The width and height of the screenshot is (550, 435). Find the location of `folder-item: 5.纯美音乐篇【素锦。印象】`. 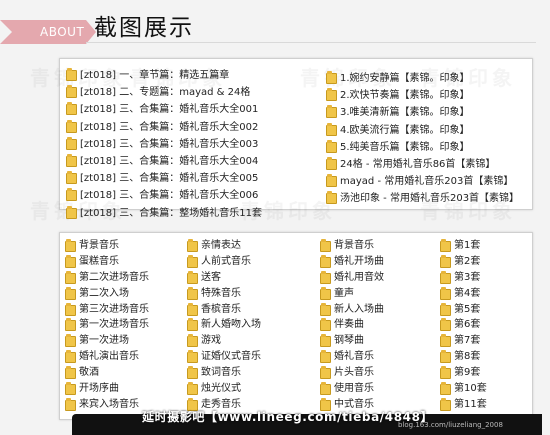

folder-item: 5.纯美音乐篇【素锦。印象】 is located at coordinates (422, 147).